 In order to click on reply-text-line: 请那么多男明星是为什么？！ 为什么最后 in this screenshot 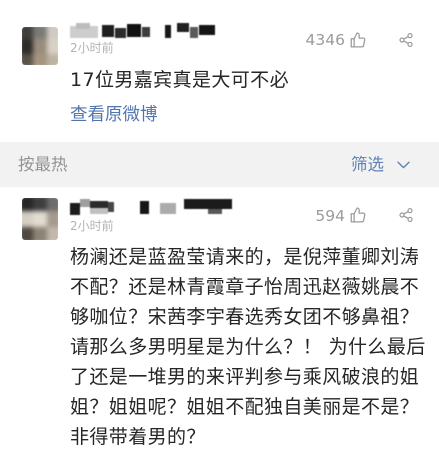, I will do `click(248, 347)`.